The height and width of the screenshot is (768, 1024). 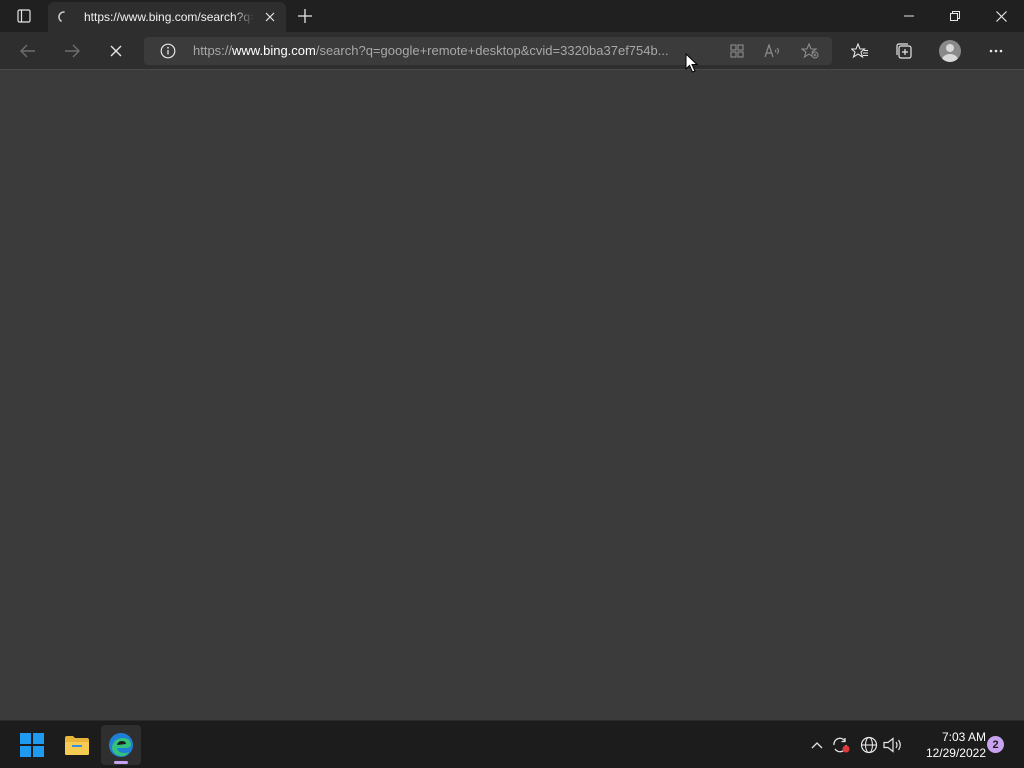 What do you see at coordinates (274, 50) in the screenshot?
I see `url-host: www.bing.com` at bounding box center [274, 50].